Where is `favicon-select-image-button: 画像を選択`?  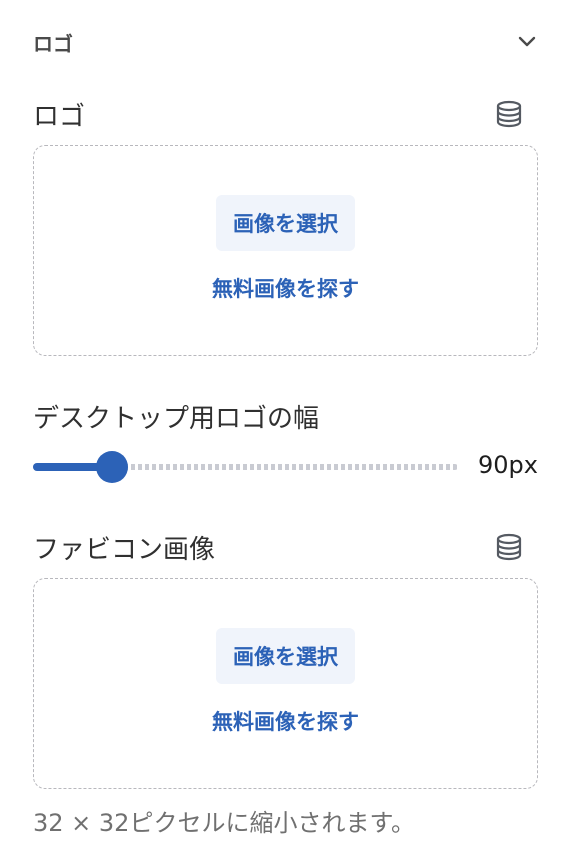 favicon-select-image-button: 画像を選択 is located at coordinates (285, 655).